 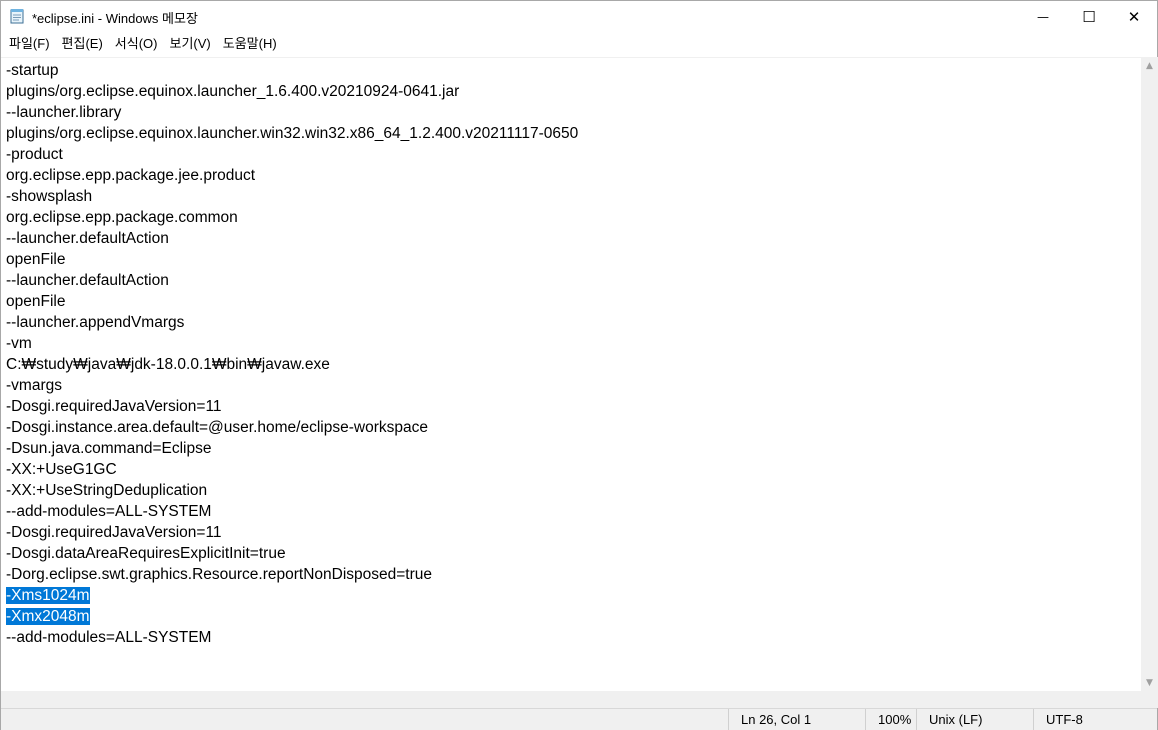 I want to click on scroll-down-icon: ▼, so click(x=1149, y=682).